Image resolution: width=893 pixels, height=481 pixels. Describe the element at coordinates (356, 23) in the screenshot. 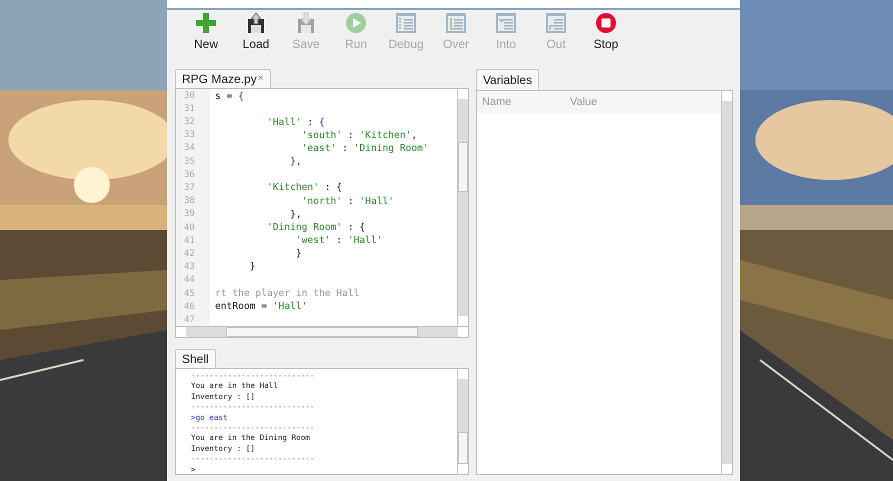

I see `play-icon` at that location.